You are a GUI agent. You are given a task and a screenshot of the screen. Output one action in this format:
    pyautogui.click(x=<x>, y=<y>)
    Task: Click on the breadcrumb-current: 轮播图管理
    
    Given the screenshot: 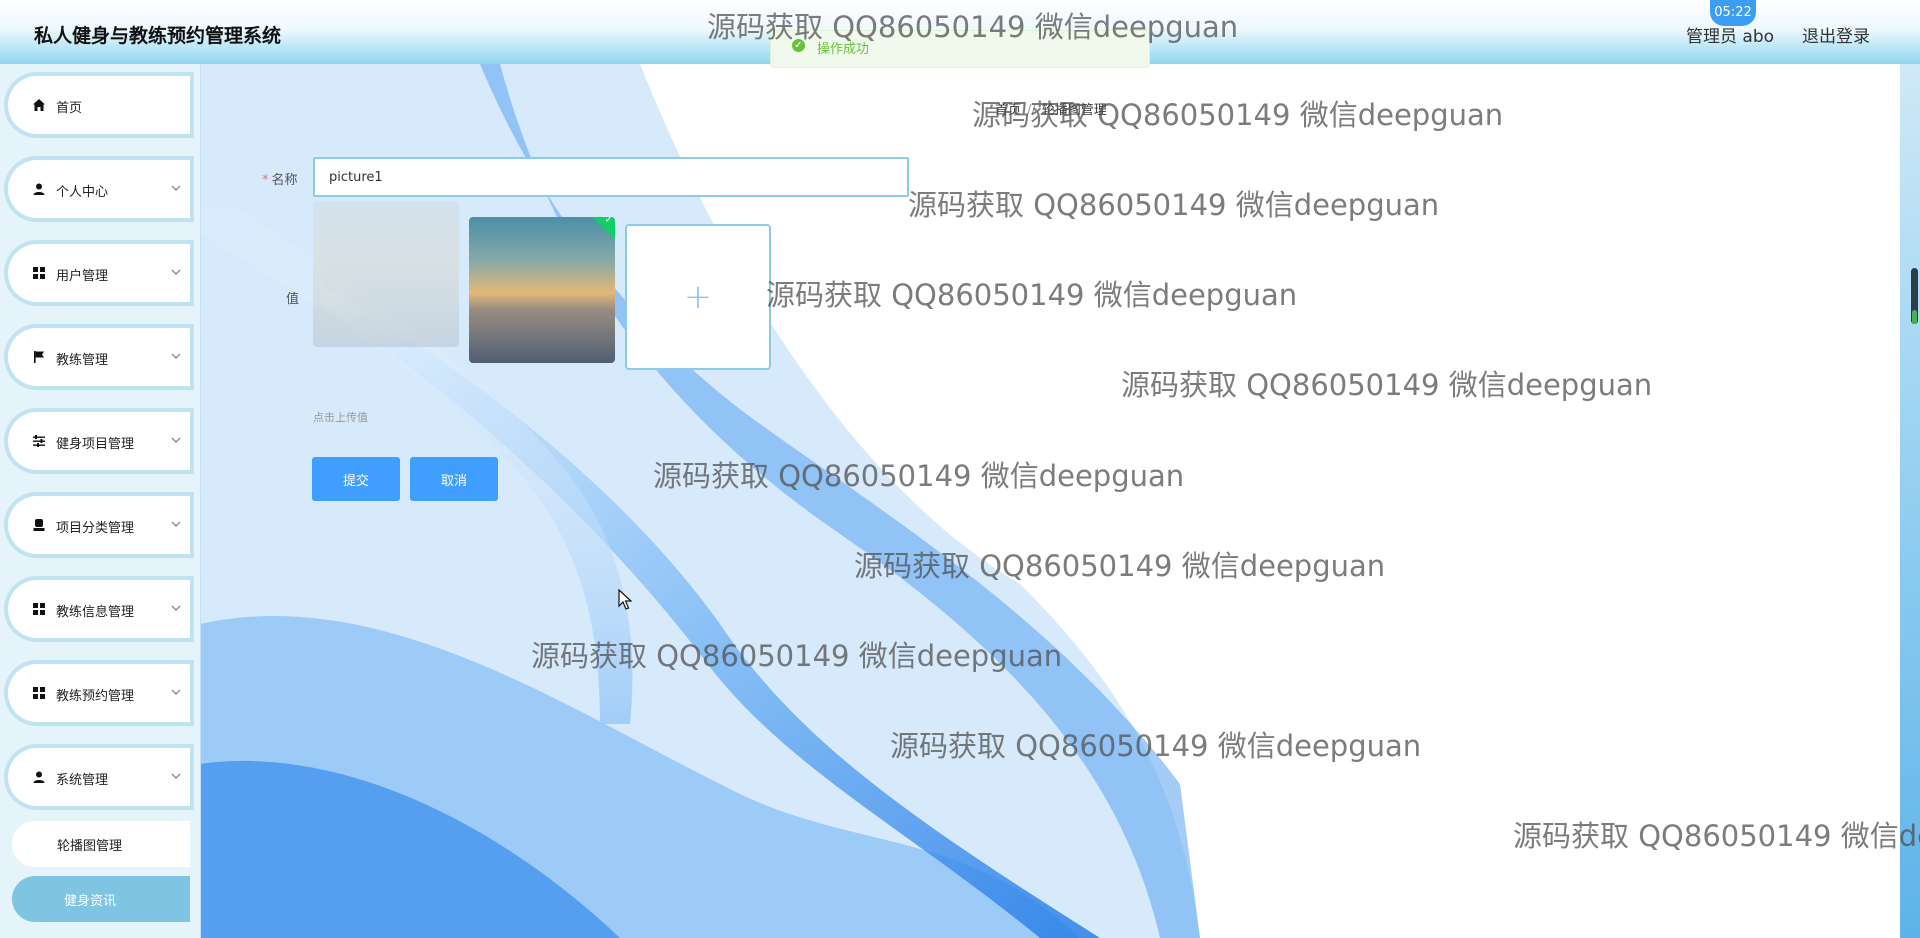 What is the action you would take?
    pyautogui.click(x=1074, y=110)
    